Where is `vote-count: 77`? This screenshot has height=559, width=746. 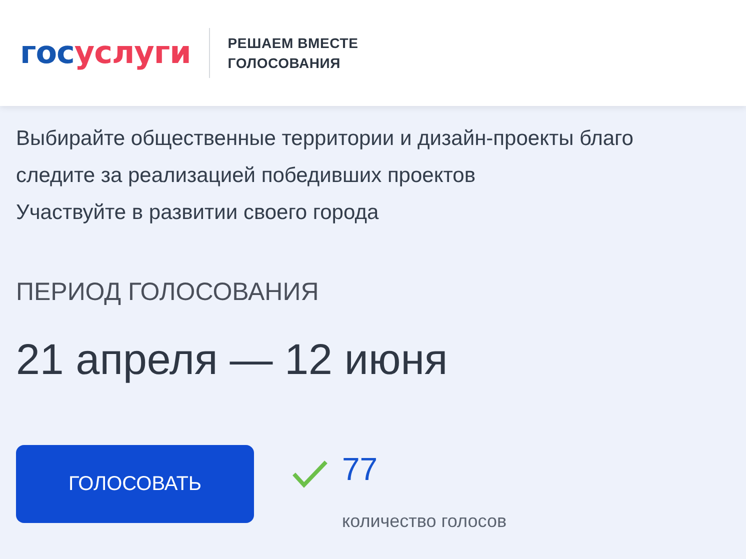
vote-count: 77 is located at coordinates (360, 469).